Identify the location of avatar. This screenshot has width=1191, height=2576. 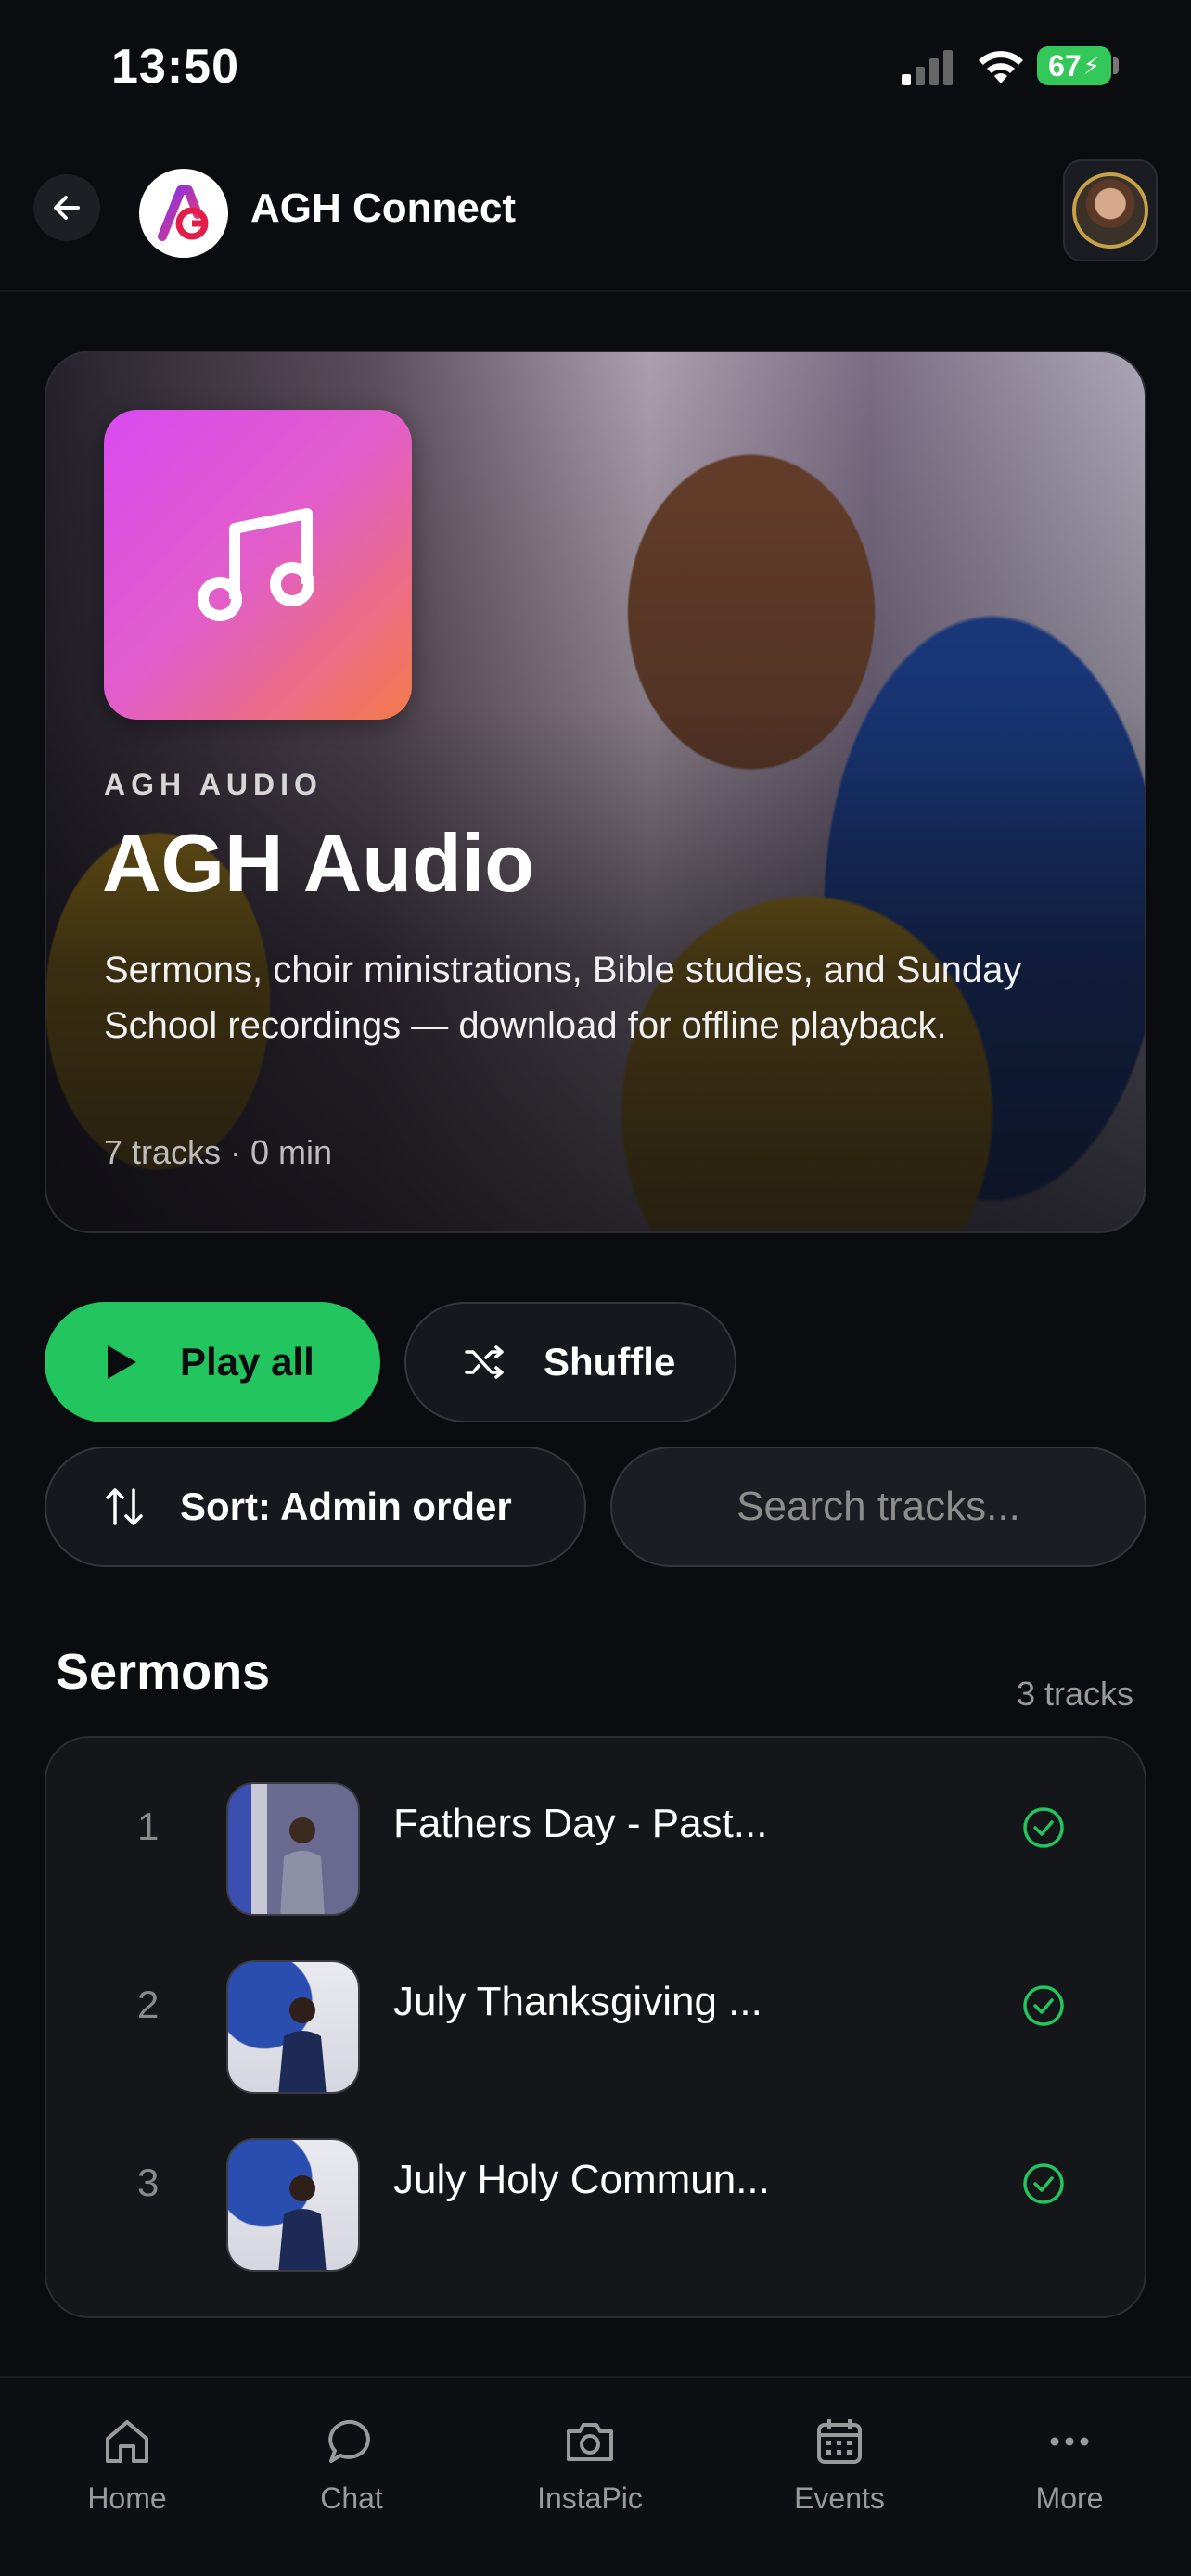
(1110, 211).